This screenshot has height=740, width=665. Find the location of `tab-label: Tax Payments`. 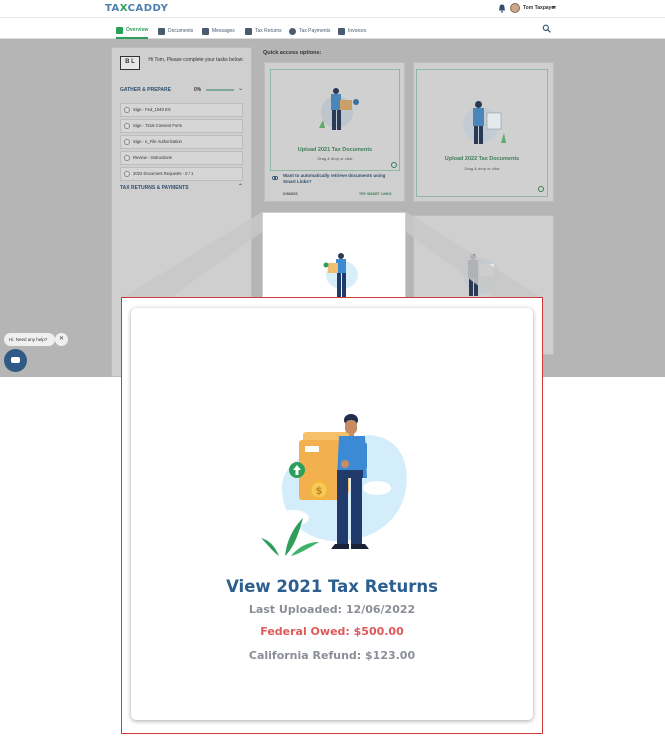

tab-label: Tax Payments is located at coordinates (315, 31).